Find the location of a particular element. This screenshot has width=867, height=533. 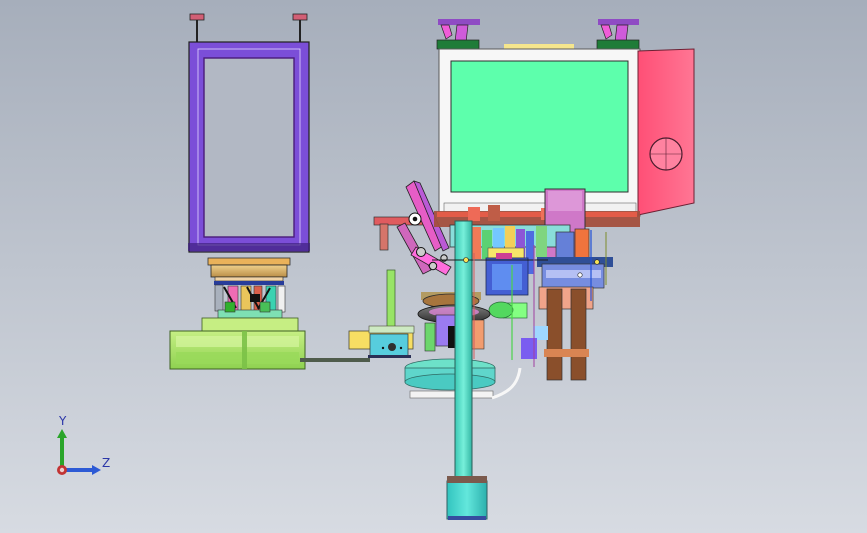

axis-z-label: Z is located at coordinates (106, 463).